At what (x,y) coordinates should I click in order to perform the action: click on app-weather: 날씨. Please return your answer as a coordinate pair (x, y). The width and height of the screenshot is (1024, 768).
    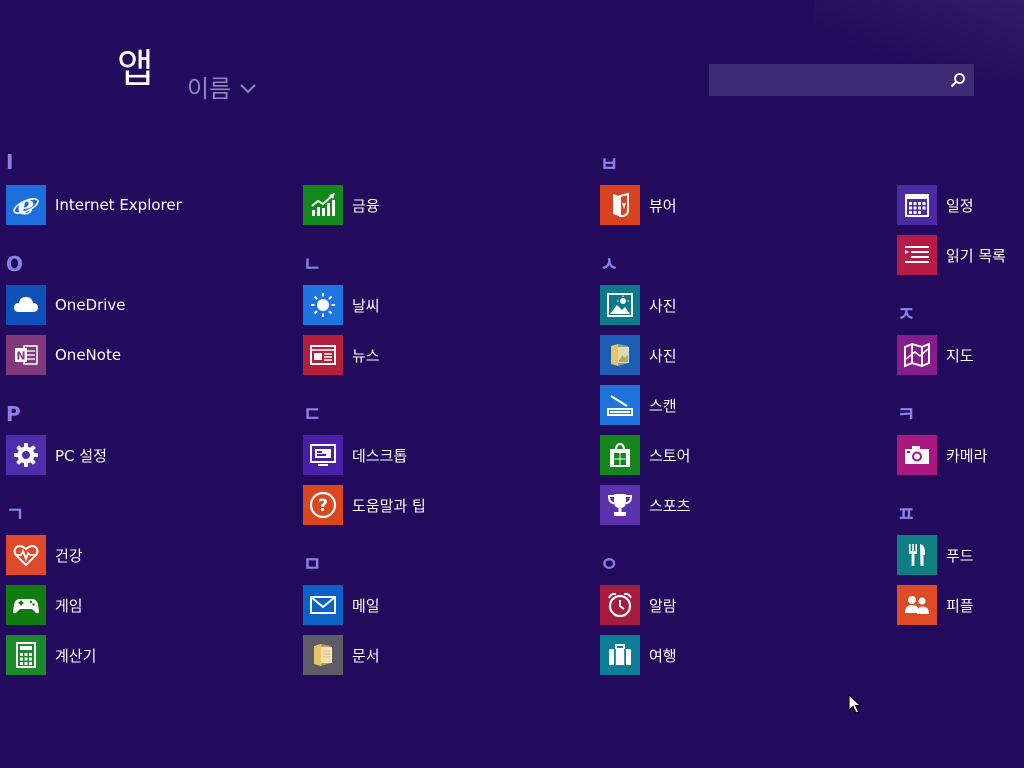
    Looking at the image, I should click on (341, 305).